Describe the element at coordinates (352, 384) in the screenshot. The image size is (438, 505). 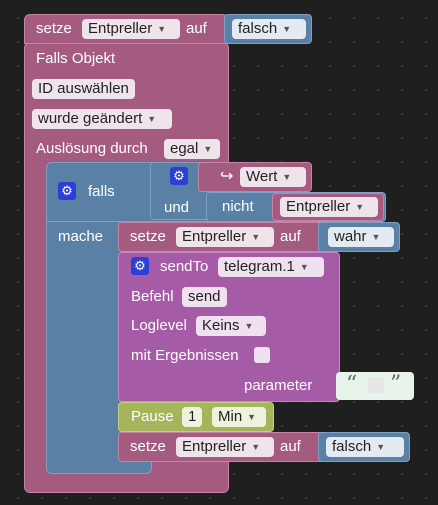
I see `quote-icon: “` at that location.